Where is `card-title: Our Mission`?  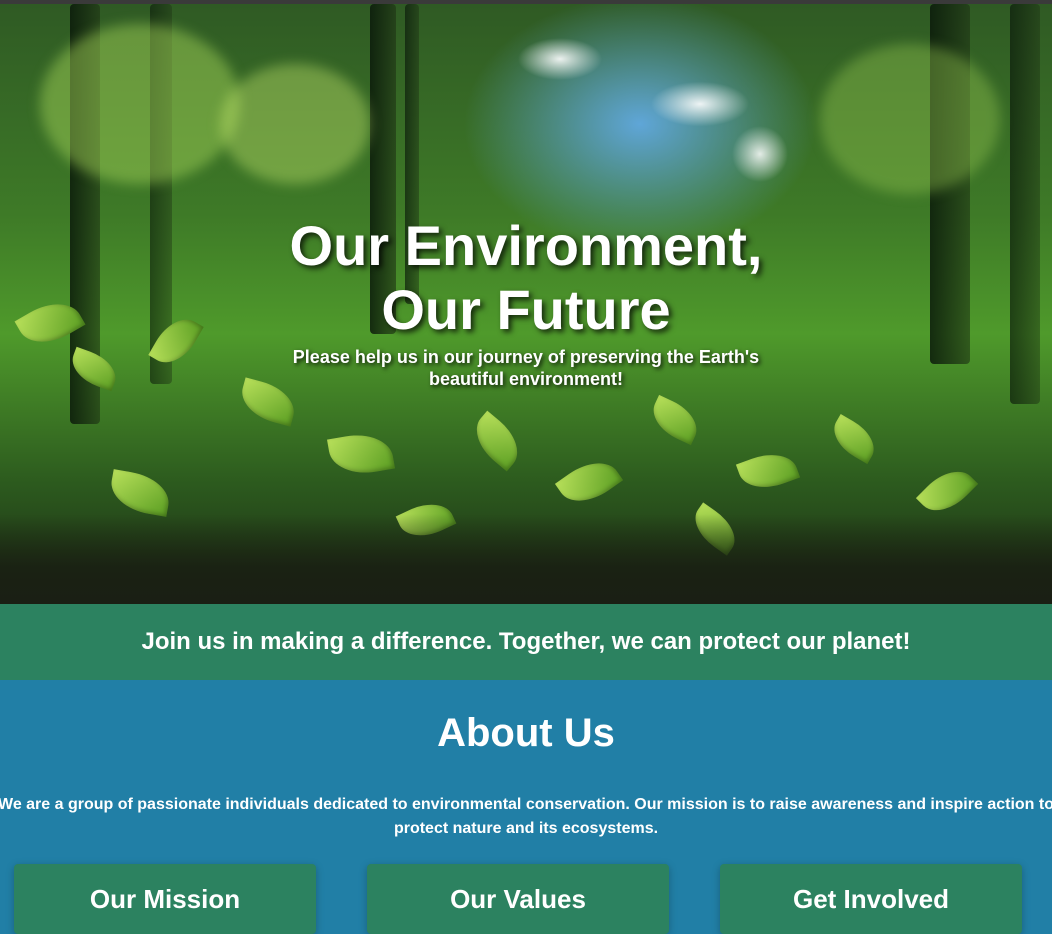 card-title: Our Mission is located at coordinates (165, 899).